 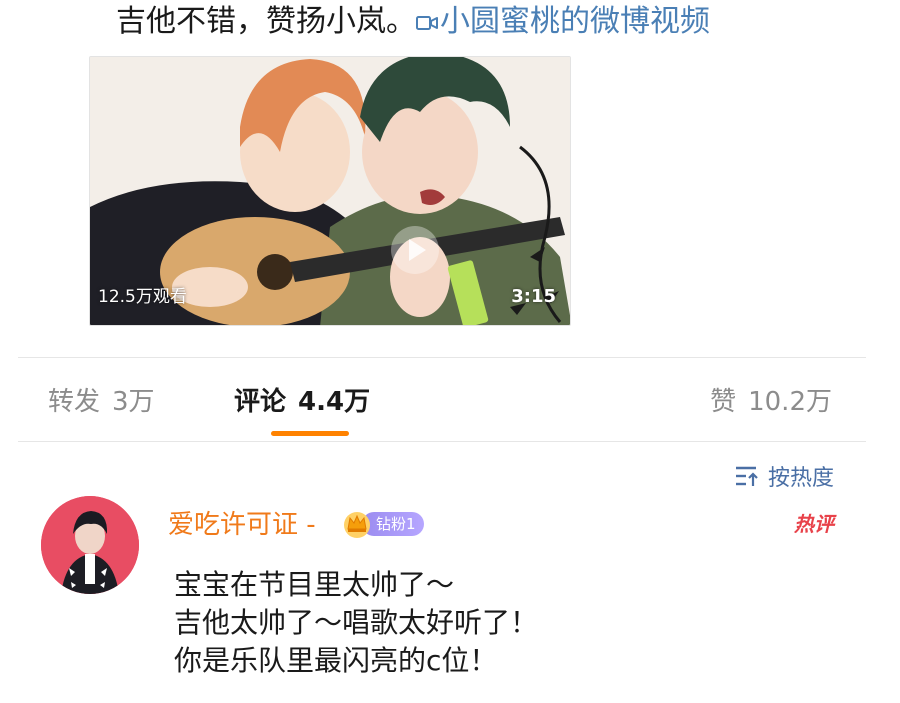 I want to click on comment-body: 宝宝在节目里太帅了～ 吉他太帅了～唱歌太好听了！ 你是乐队里最闪亮的c位！, so click(x=356, y=623).